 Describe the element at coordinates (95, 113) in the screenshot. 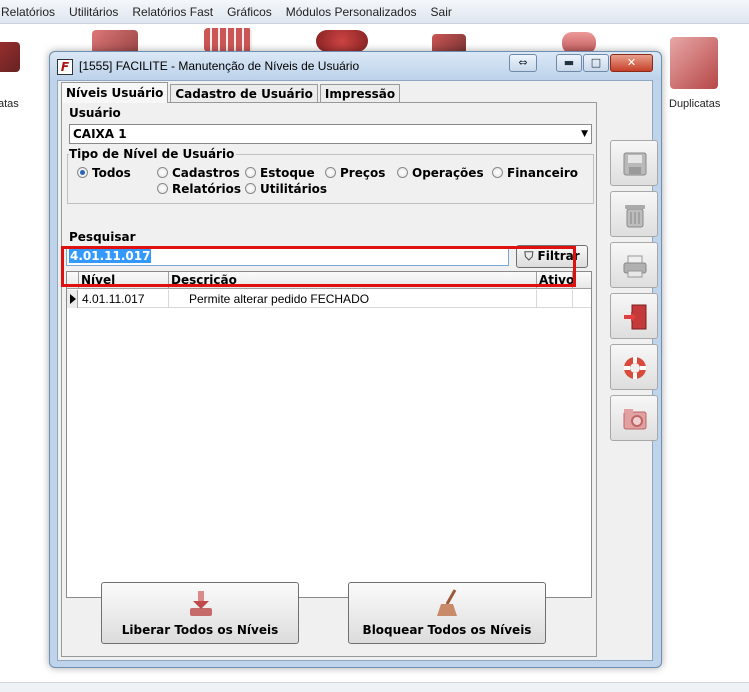

I see `user-label: Usuário` at that location.